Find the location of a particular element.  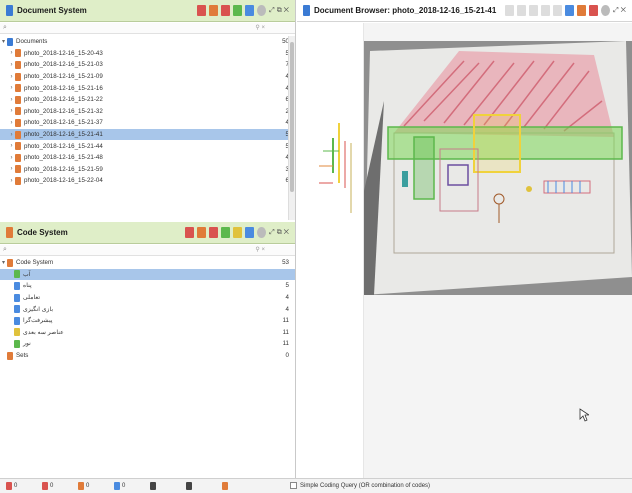

code-search-icon is located at coordinates (262, 232).